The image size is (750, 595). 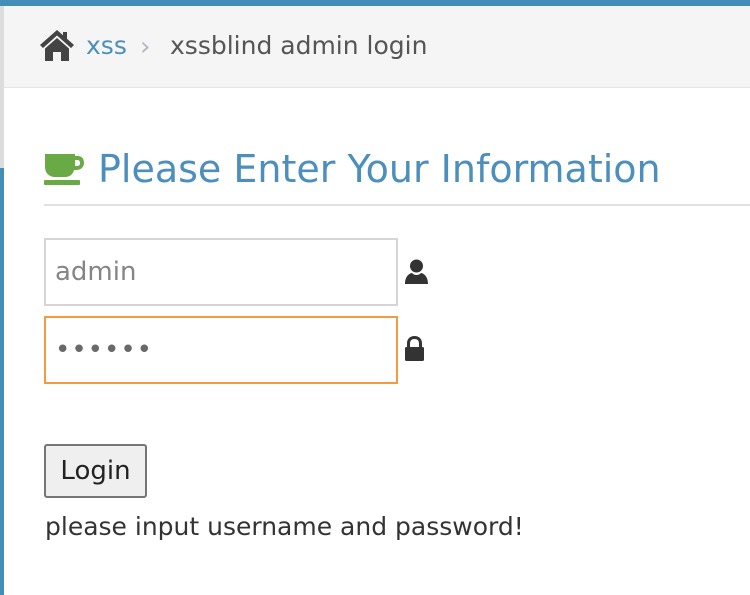 What do you see at coordinates (414, 348) in the screenshot?
I see `lock-icon` at bounding box center [414, 348].